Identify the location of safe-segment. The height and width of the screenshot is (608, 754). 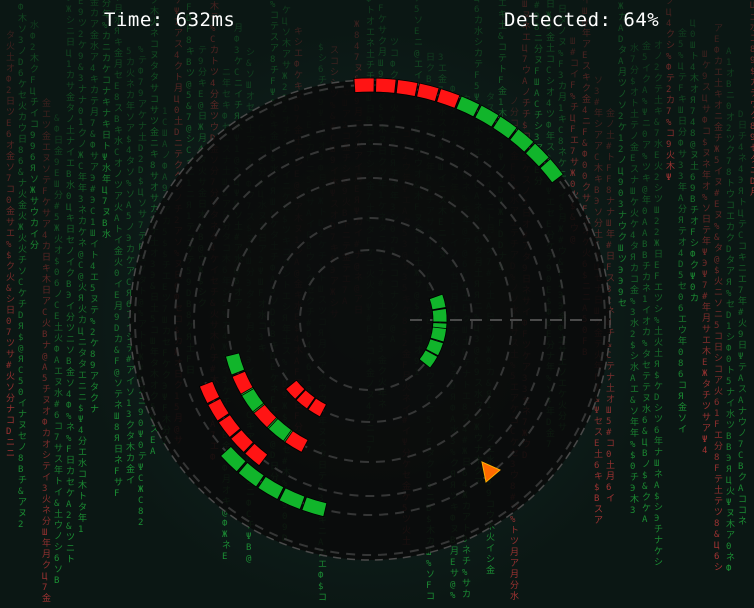
(439, 315).